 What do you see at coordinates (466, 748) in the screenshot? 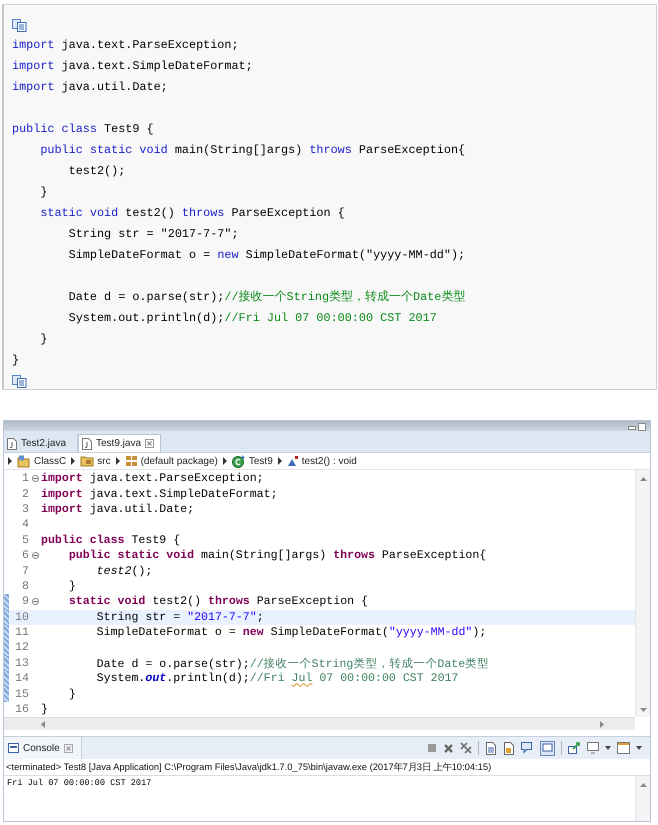
I see `remove-all-icon` at bounding box center [466, 748].